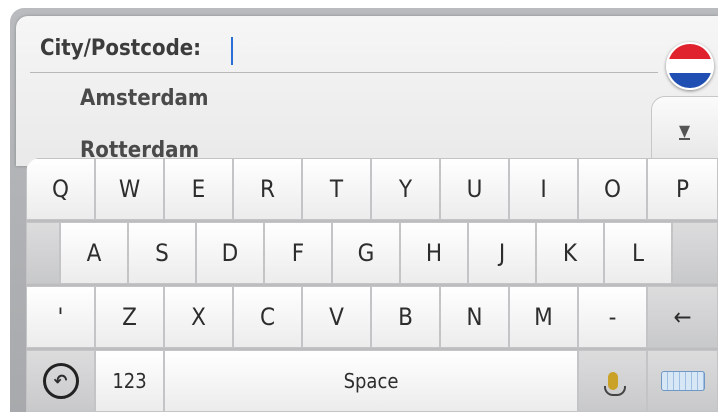 This screenshot has height=412, width=718. Describe the element at coordinates (267, 317) in the screenshot. I see `key-c: C` at that location.